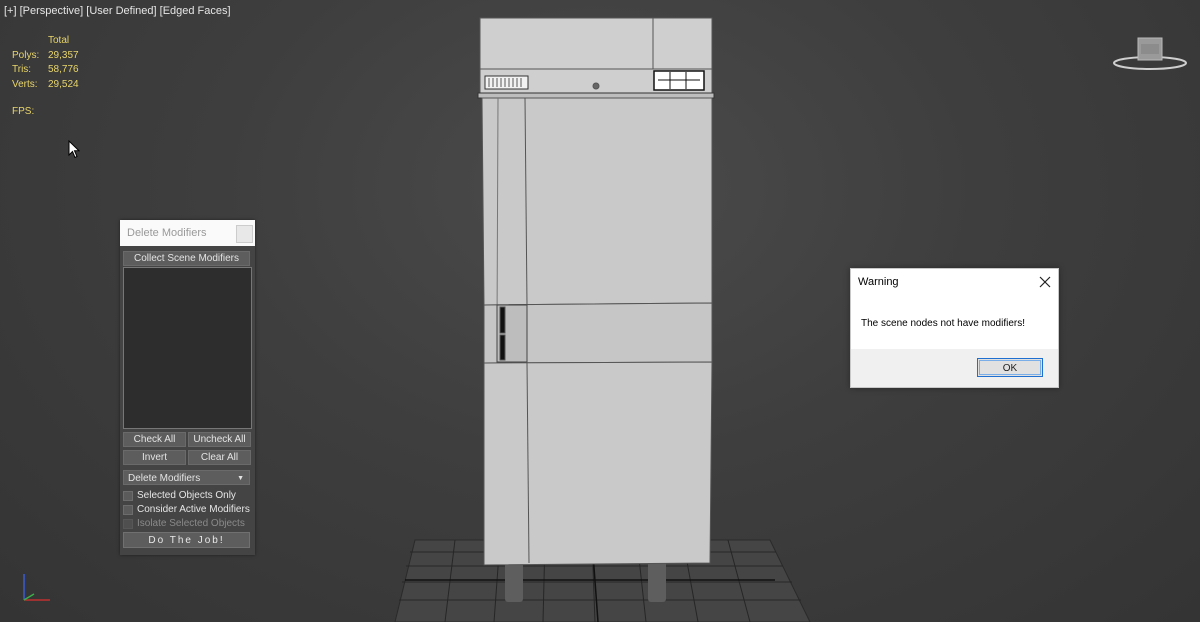 This screenshot has height=622, width=1200. I want to click on viewport-pov-menu: [Perspective], so click(52, 11).